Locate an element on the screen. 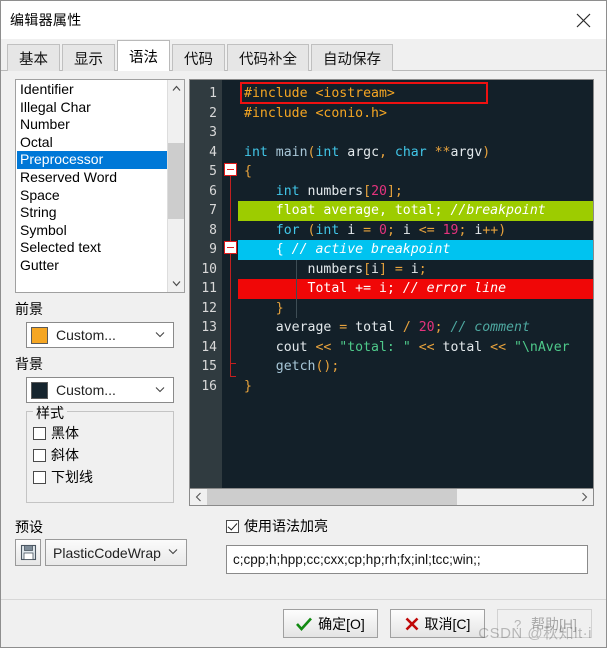 The image size is (607, 648). code-token: for is located at coordinates (276, 230).